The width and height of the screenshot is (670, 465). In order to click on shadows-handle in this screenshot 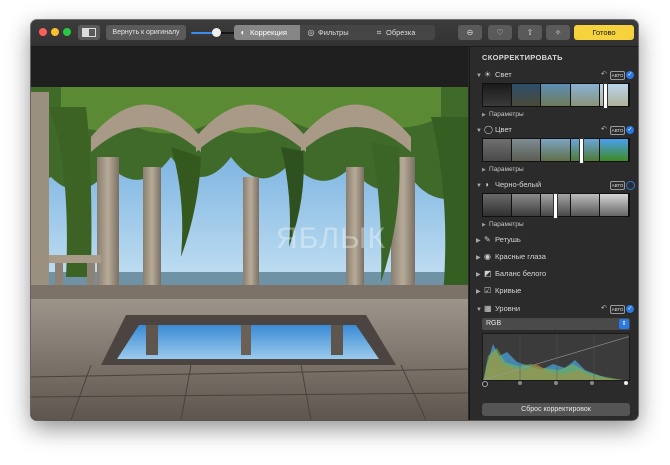, I will do `click(520, 383)`.